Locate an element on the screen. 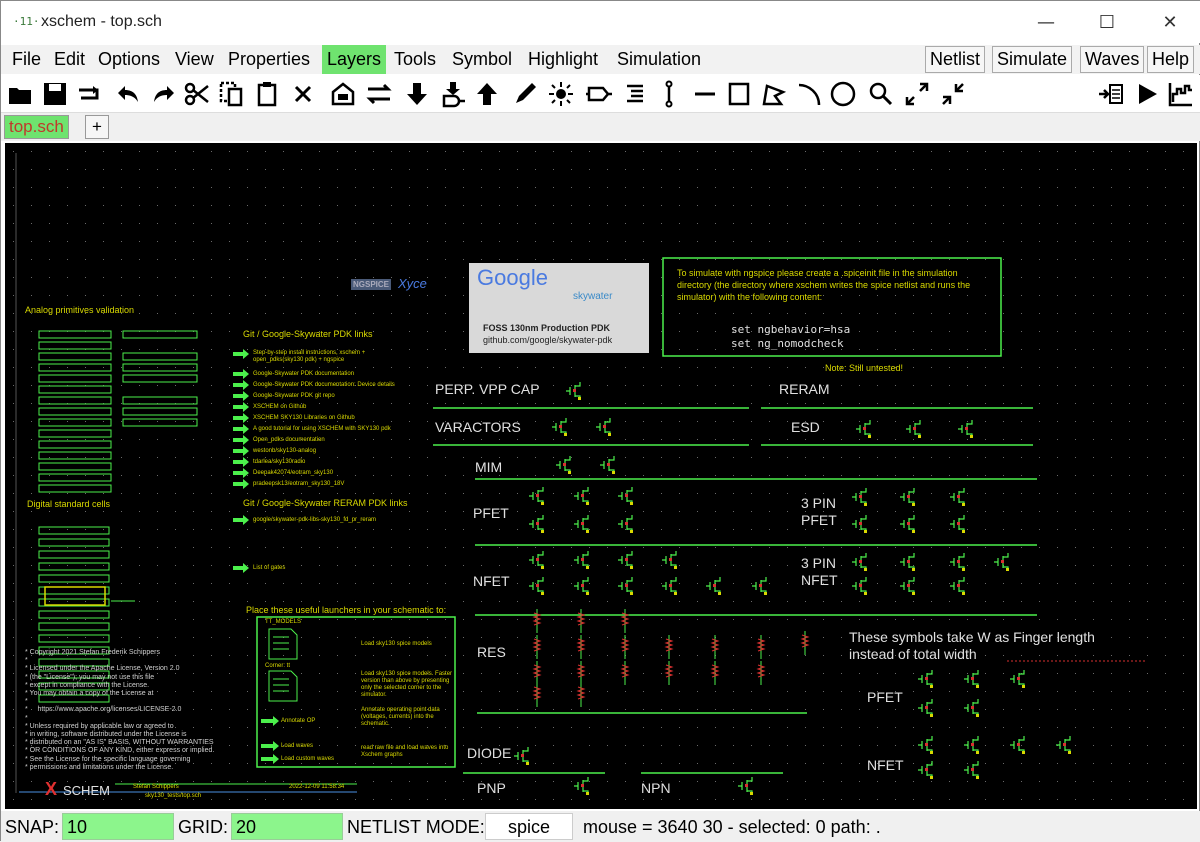 Image resolution: width=1200 pixels, height=842 pixels. git-link-4: XSCHEM on Github is located at coordinates (279, 407).